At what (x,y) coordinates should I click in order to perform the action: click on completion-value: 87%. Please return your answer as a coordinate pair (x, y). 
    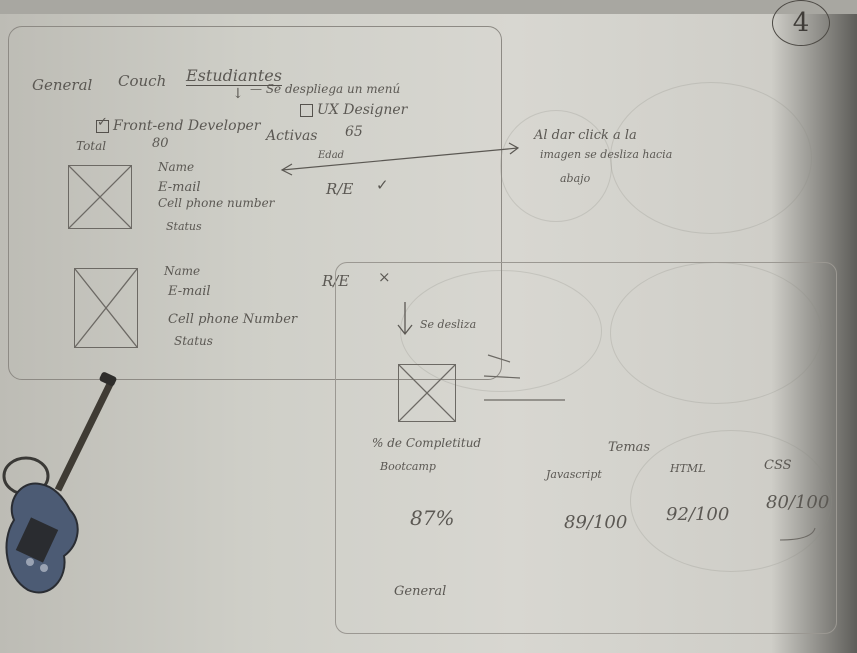
    Looking at the image, I should click on (432, 518).